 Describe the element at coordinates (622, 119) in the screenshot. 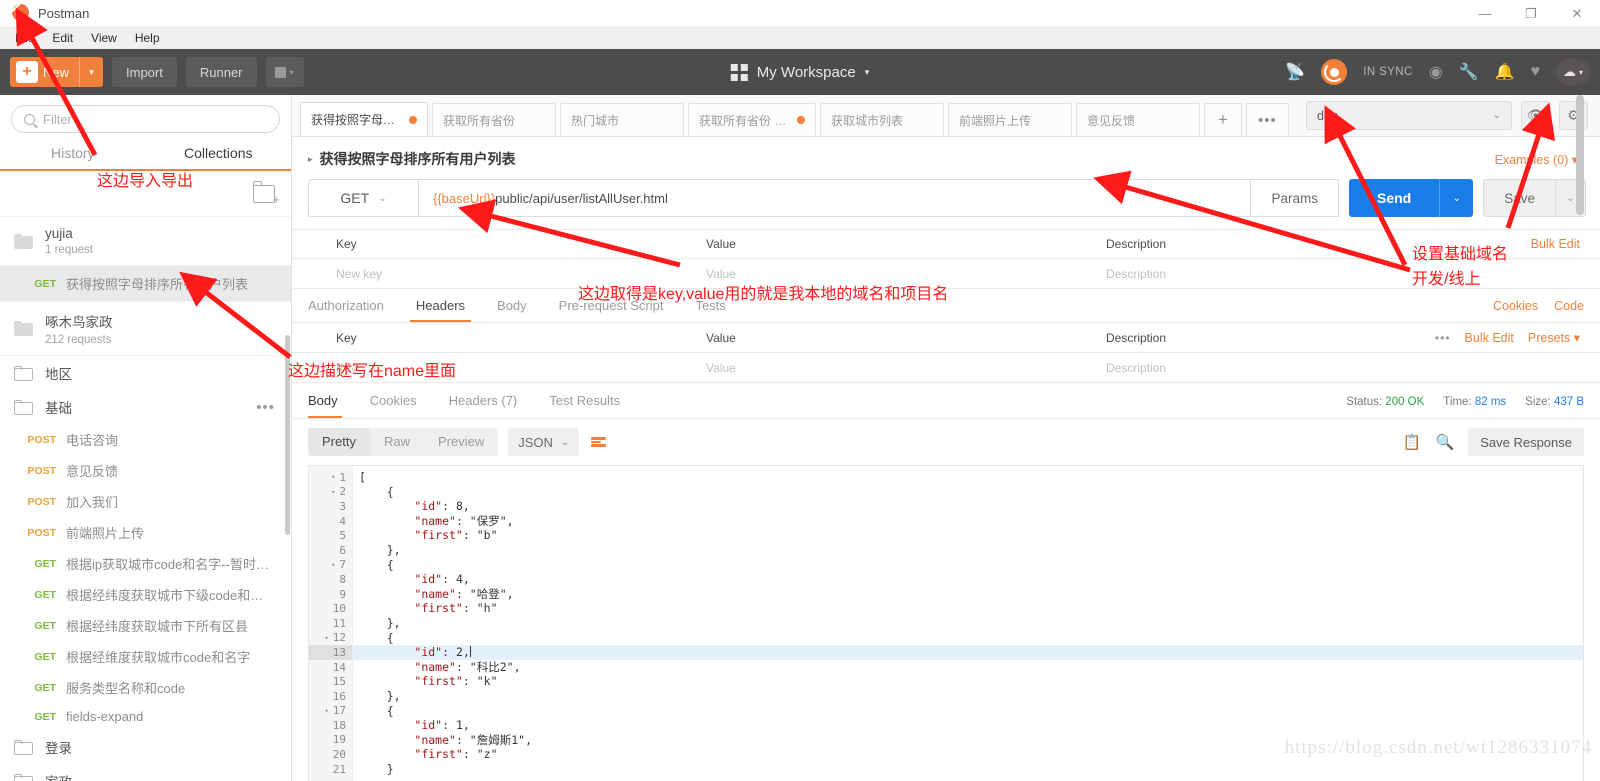

I see `request-tab: 热门城市` at that location.